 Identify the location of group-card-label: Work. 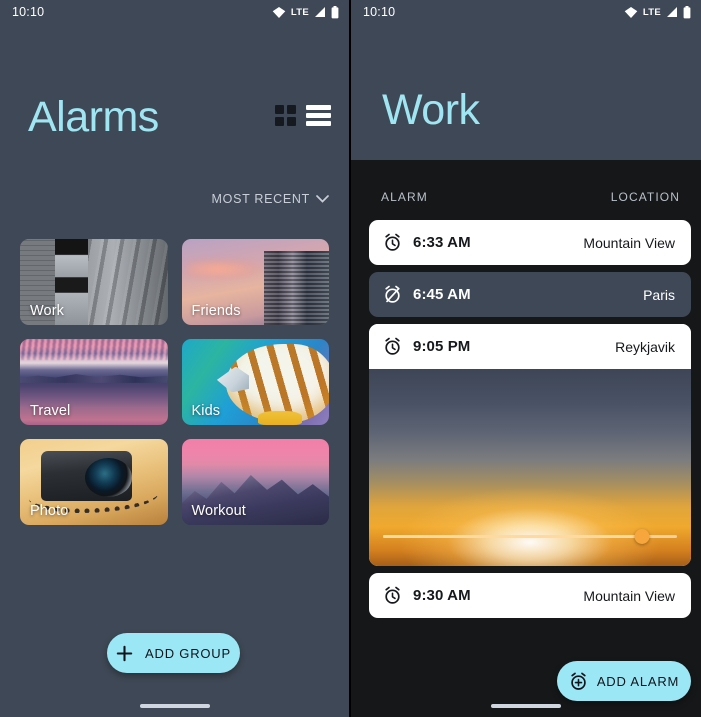
(47, 311).